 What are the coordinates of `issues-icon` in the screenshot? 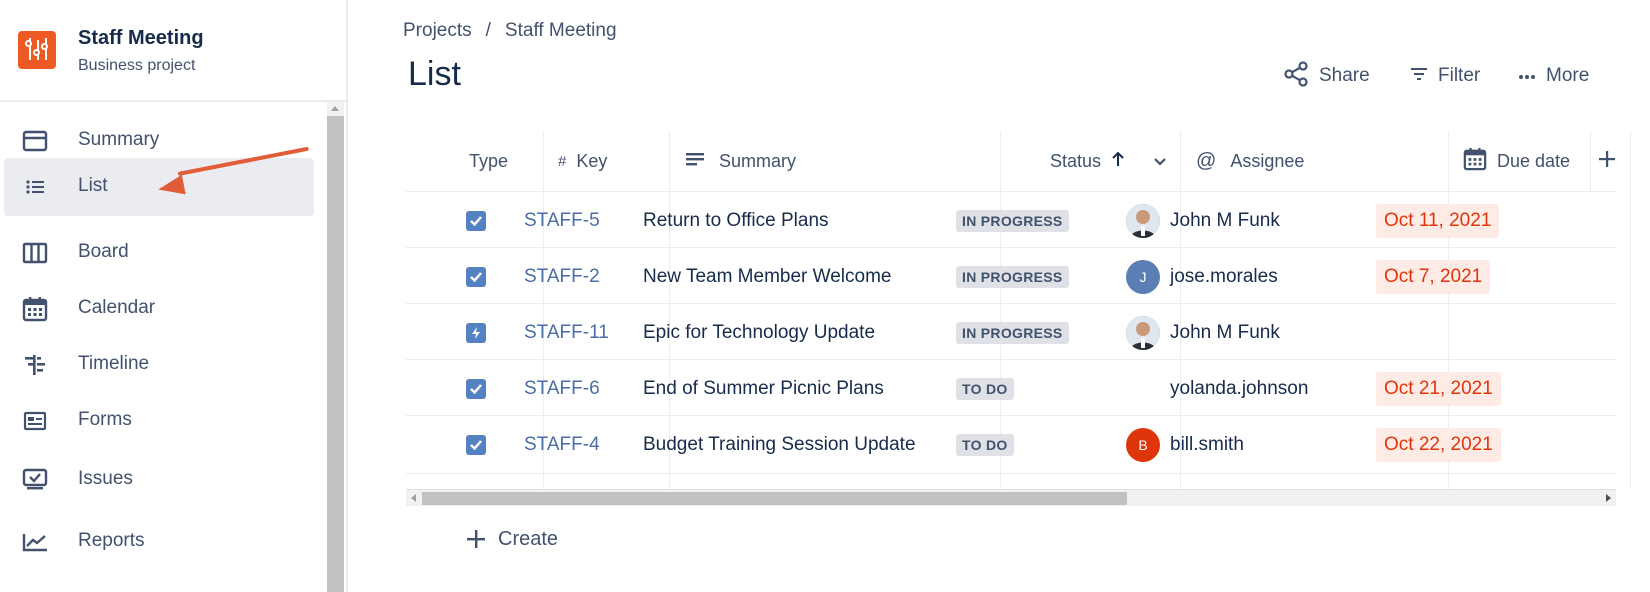 It's located at (35, 480).